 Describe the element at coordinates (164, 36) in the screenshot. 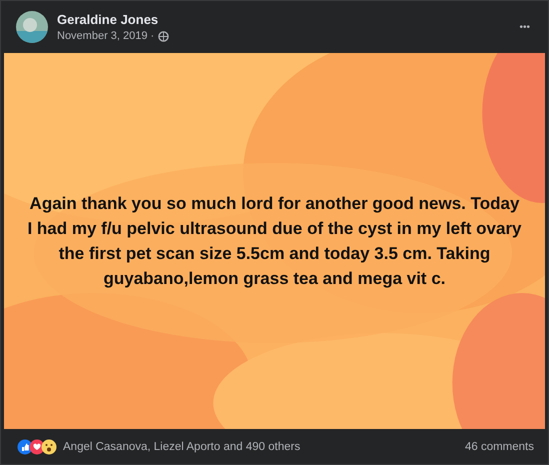

I see `globe-icon` at that location.